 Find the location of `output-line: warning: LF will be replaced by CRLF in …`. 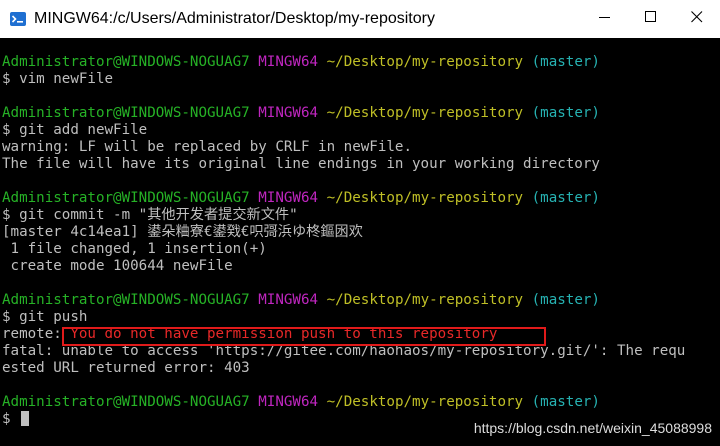

output-line: warning: LF will be replaced by CRLF in … is located at coordinates (207, 147).